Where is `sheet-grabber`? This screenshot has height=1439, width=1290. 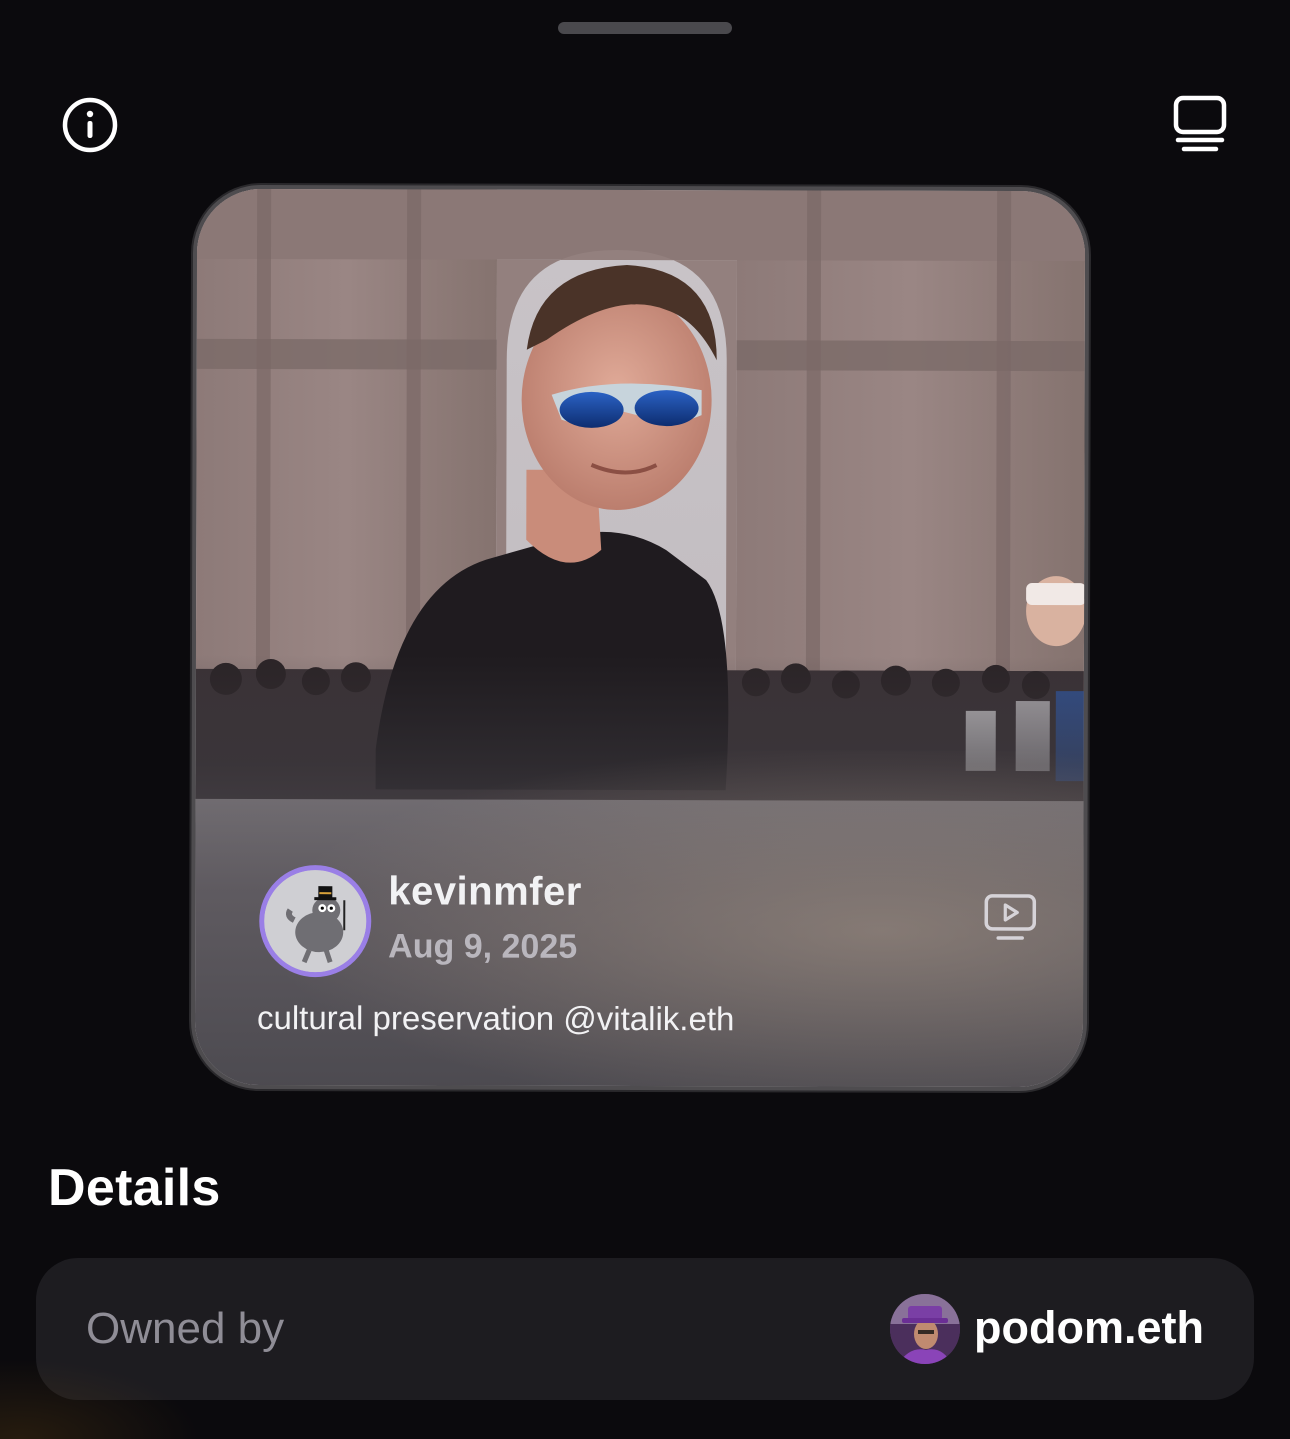 sheet-grabber is located at coordinates (645, 28).